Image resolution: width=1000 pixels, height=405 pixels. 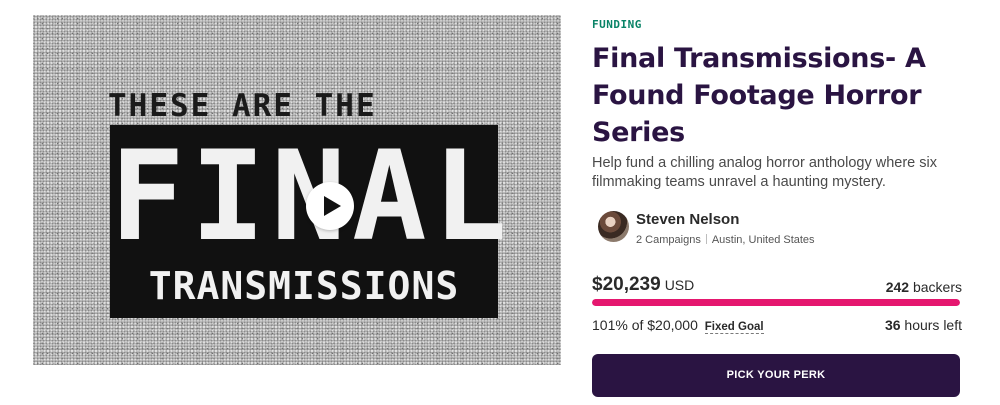 What do you see at coordinates (892, 325) in the screenshot?
I see `hours-number: 36` at bounding box center [892, 325].